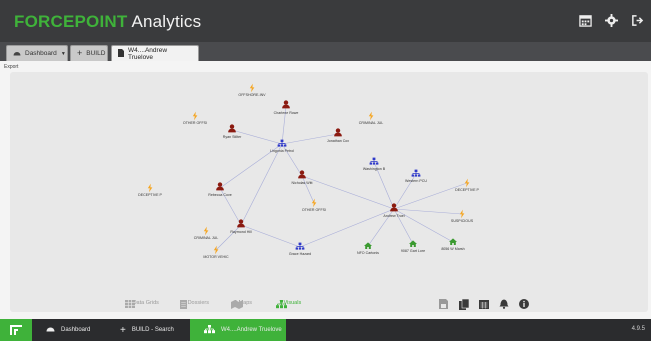  I want to click on graph-node-device: 8056 W Marsh, so click(453, 244).